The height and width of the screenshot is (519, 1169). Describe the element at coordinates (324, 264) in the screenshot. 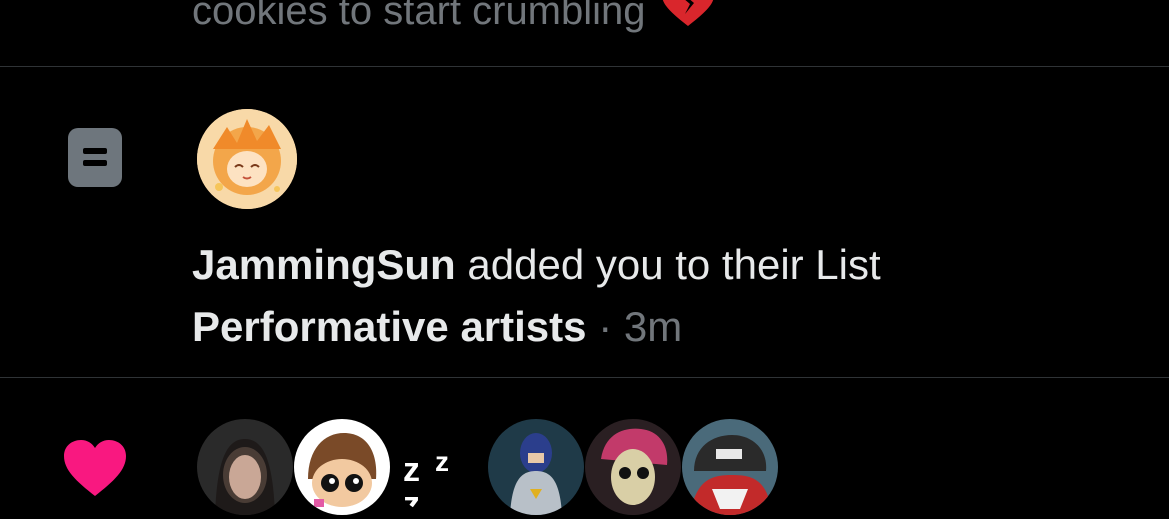

I see `user-name-link: JammingSun` at that location.